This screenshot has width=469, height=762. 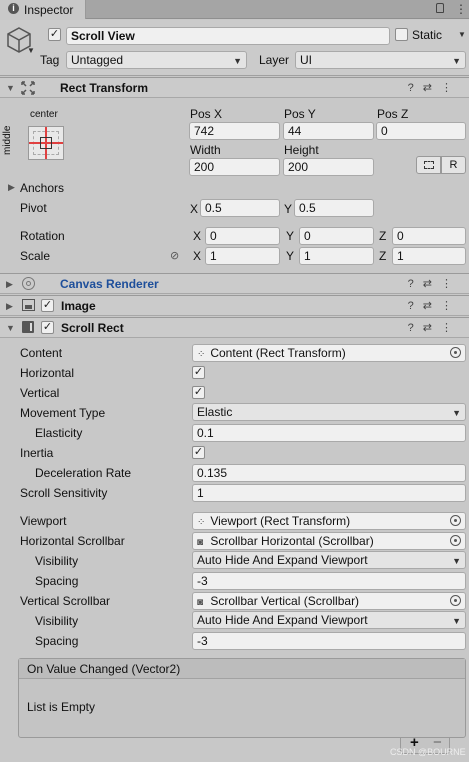 I want to click on lock-icon, so click(x=440, y=8).